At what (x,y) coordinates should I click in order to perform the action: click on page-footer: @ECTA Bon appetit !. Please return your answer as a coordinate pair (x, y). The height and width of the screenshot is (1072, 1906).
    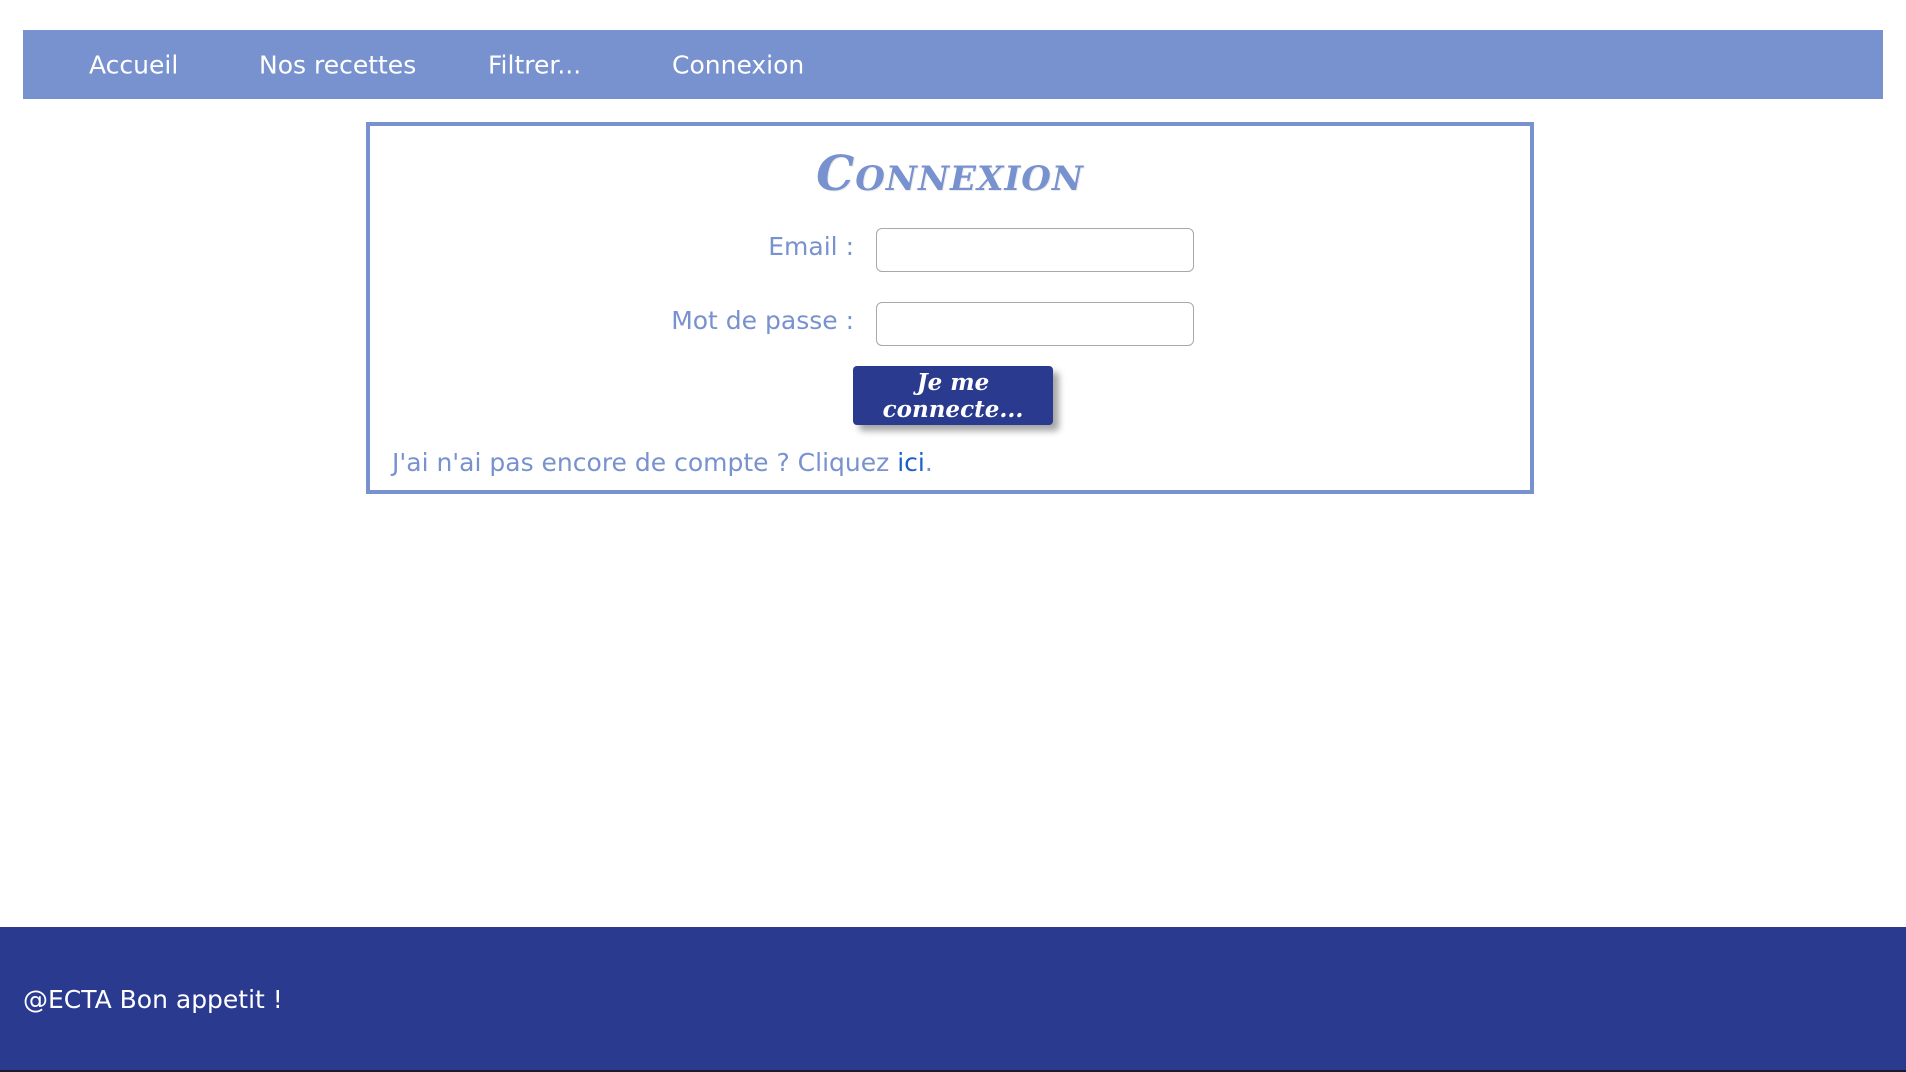
    Looking at the image, I should click on (953, 999).